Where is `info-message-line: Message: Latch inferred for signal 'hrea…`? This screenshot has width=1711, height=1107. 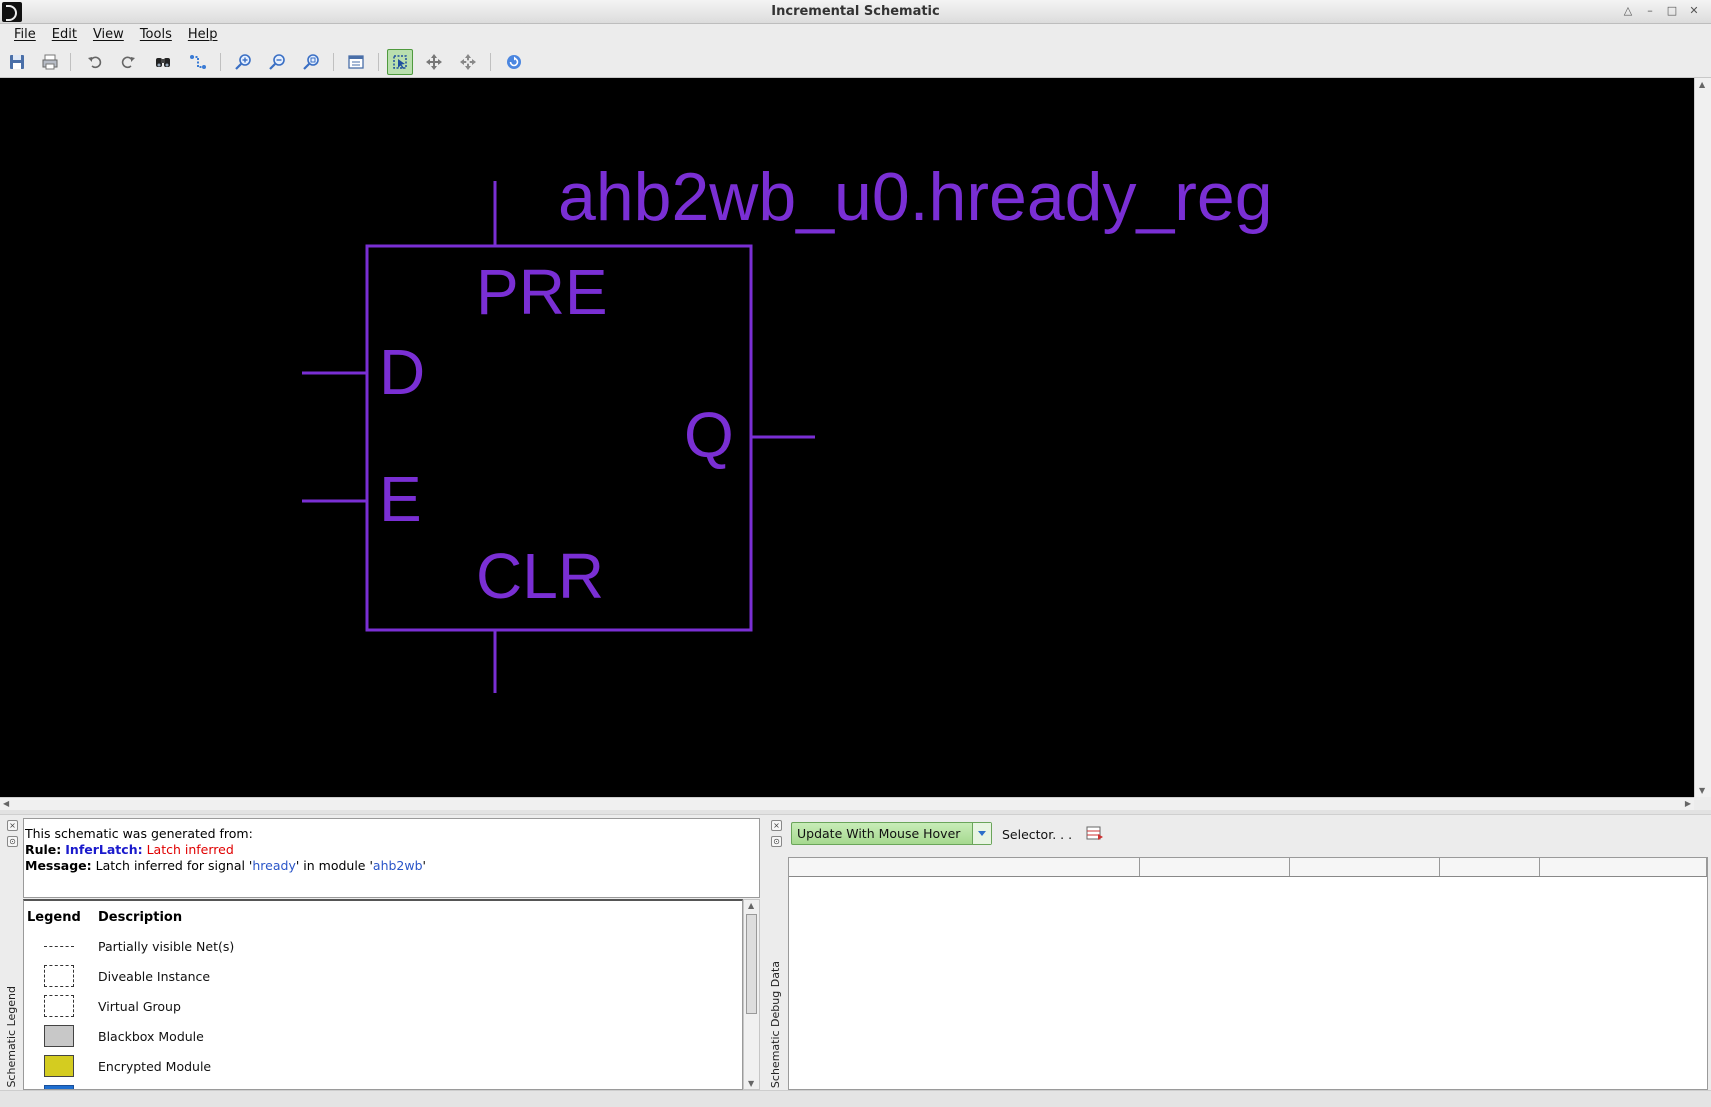 info-message-line: Message: Latch inferred for signal 'hrea… is located at coordinates (391, 866).